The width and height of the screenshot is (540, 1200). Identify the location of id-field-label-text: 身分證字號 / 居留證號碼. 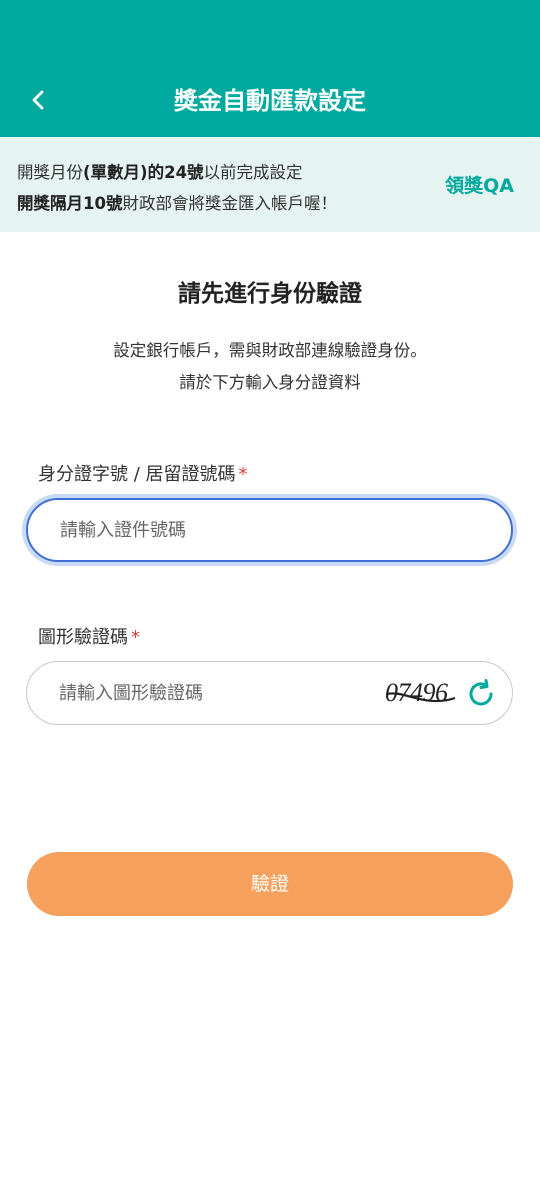
(137, 474).